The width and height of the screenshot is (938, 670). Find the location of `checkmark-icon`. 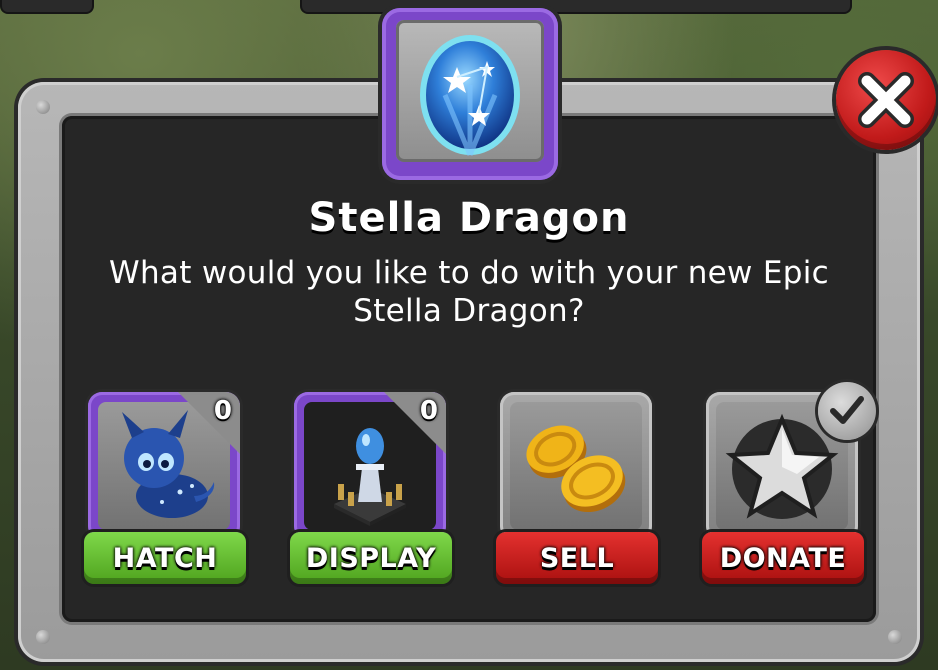

checkmark-icon is located at coordinates (847, 410).